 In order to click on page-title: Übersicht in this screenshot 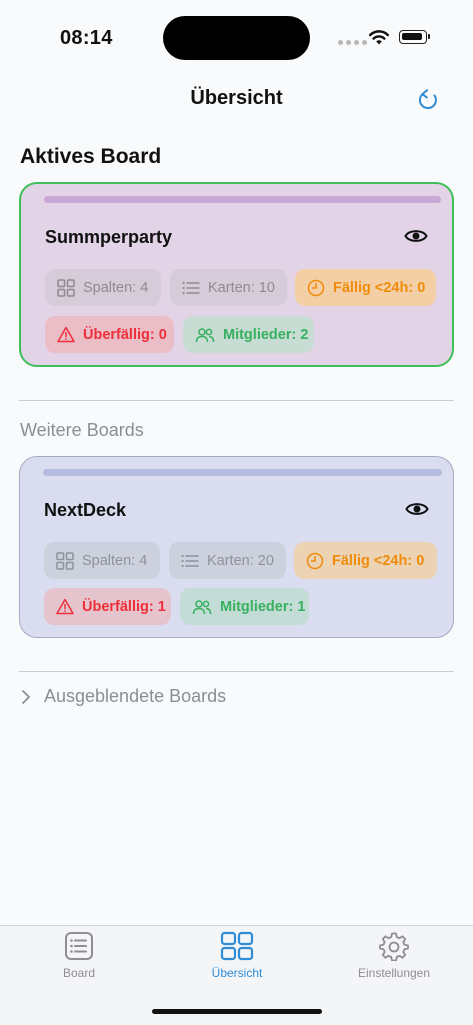, I will do `click(236, 98)`.